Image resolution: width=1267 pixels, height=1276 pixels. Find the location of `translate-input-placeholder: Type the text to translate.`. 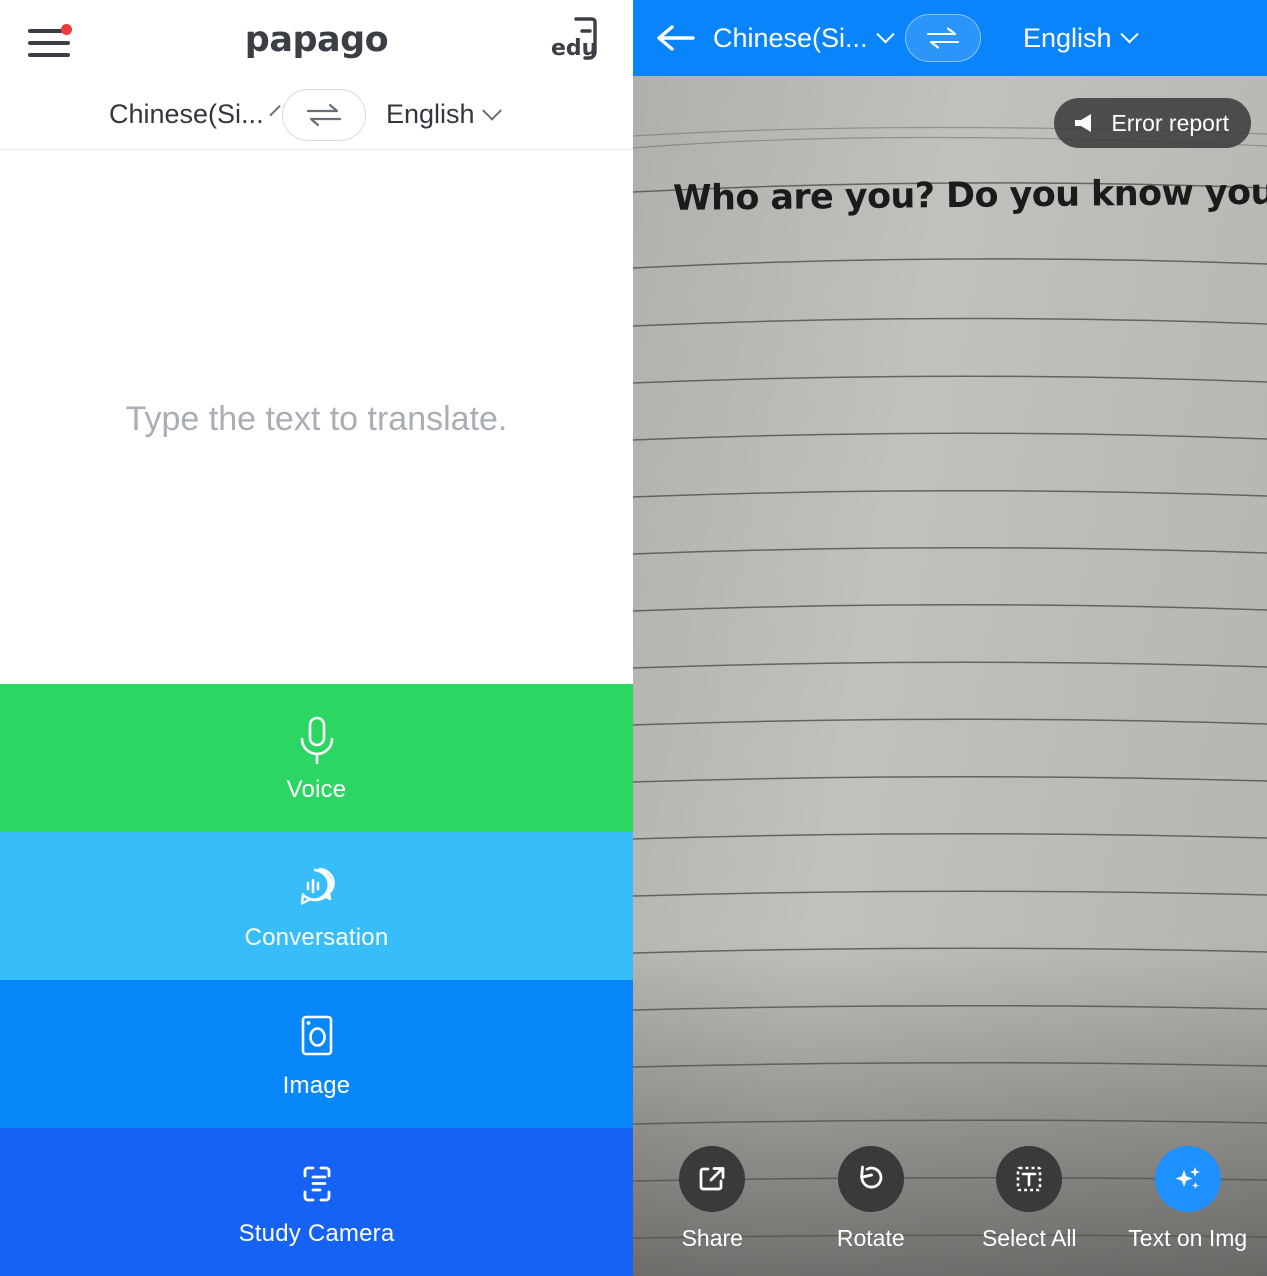

translate-input-placeholder: Type the text to translate. is located at coordinates (316, 419).